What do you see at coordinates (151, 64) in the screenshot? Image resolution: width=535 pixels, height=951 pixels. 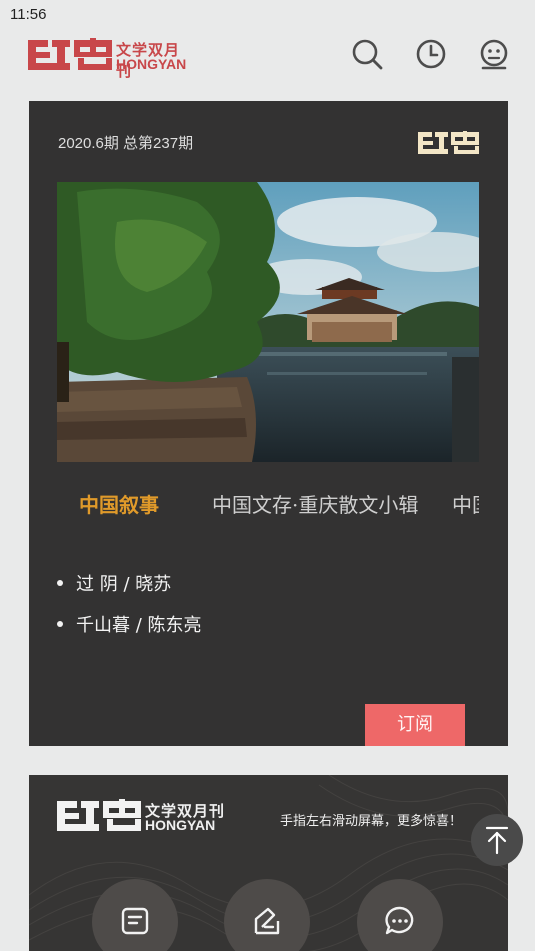 I see `logo-subtitle-en: HONGYAN` at bounding box center [151, 64].